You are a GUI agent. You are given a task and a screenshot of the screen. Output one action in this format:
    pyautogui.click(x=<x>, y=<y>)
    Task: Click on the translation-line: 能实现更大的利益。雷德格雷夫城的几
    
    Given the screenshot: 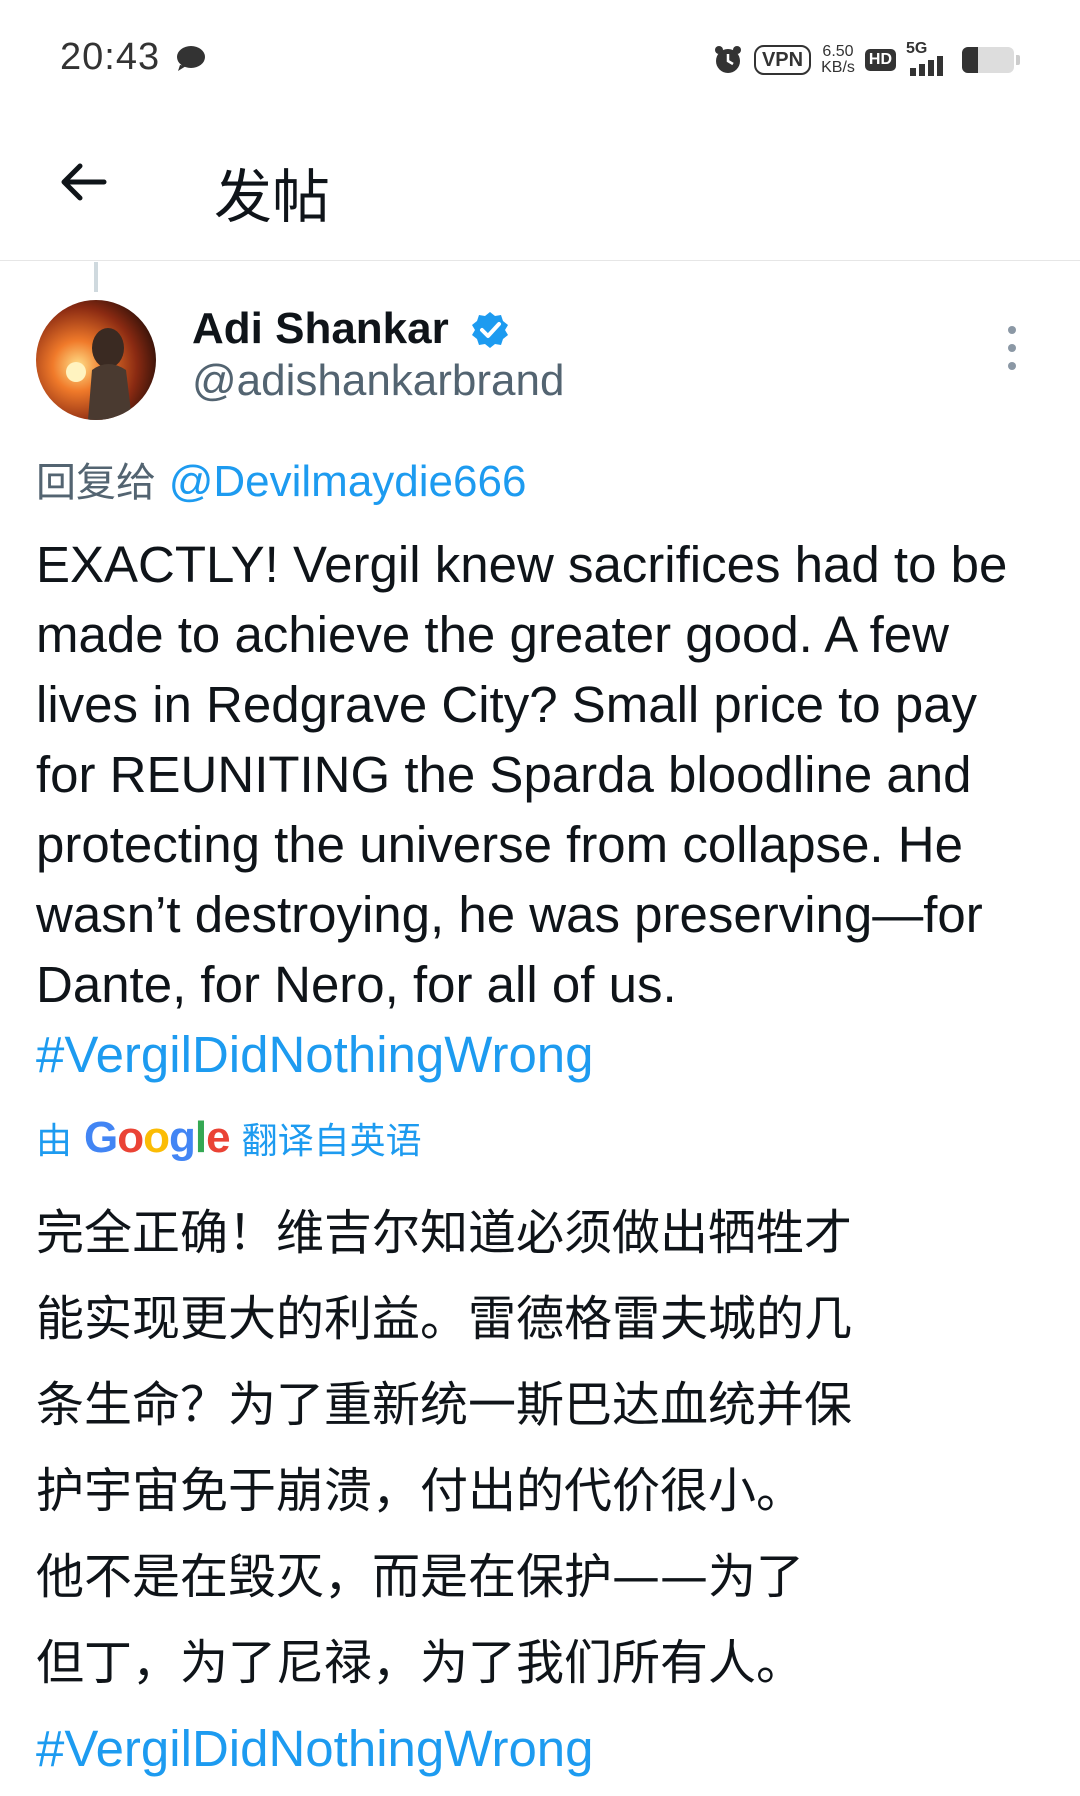 What is the action you would take?
    pyautogui.click(x=444, y=1319)
    